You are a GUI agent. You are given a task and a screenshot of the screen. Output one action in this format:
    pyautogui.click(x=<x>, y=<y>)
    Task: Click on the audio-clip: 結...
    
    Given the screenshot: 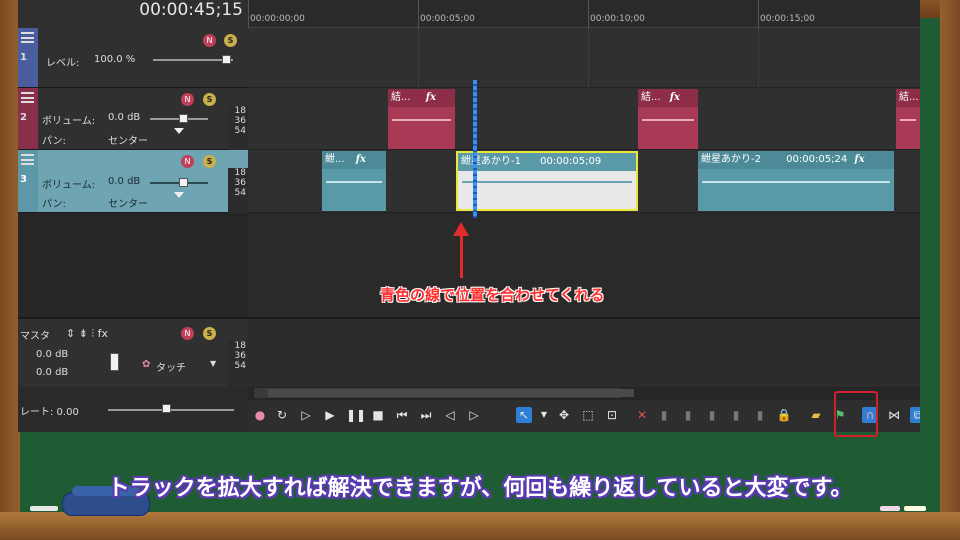 What is the action you would take?
    pyautogui.click(x=908, y=119)
    